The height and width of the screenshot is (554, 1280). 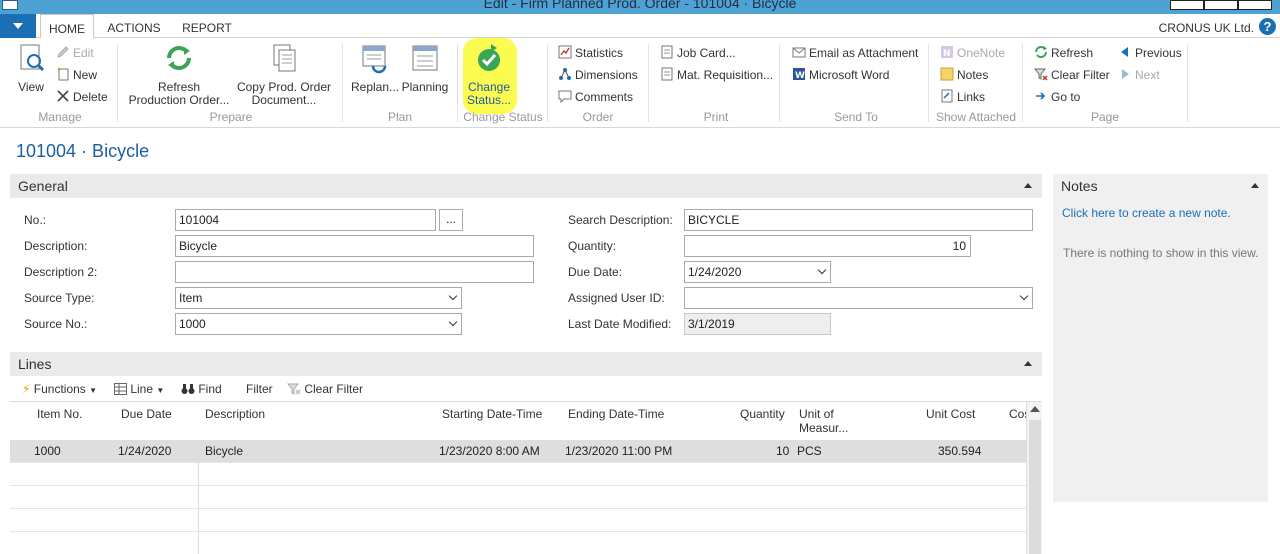 What do you see at coordinates (1035, 487) in the screenshot?
I see `scrollbar-thumb` at bounding box center [1035, 487].